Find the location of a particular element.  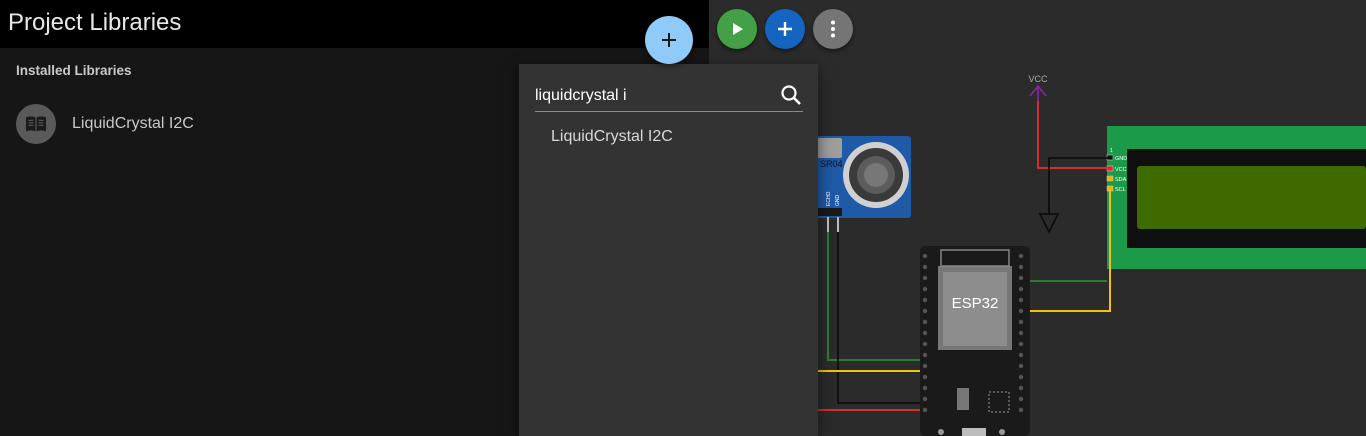

add-library-button is located at coordinates (669, 40).